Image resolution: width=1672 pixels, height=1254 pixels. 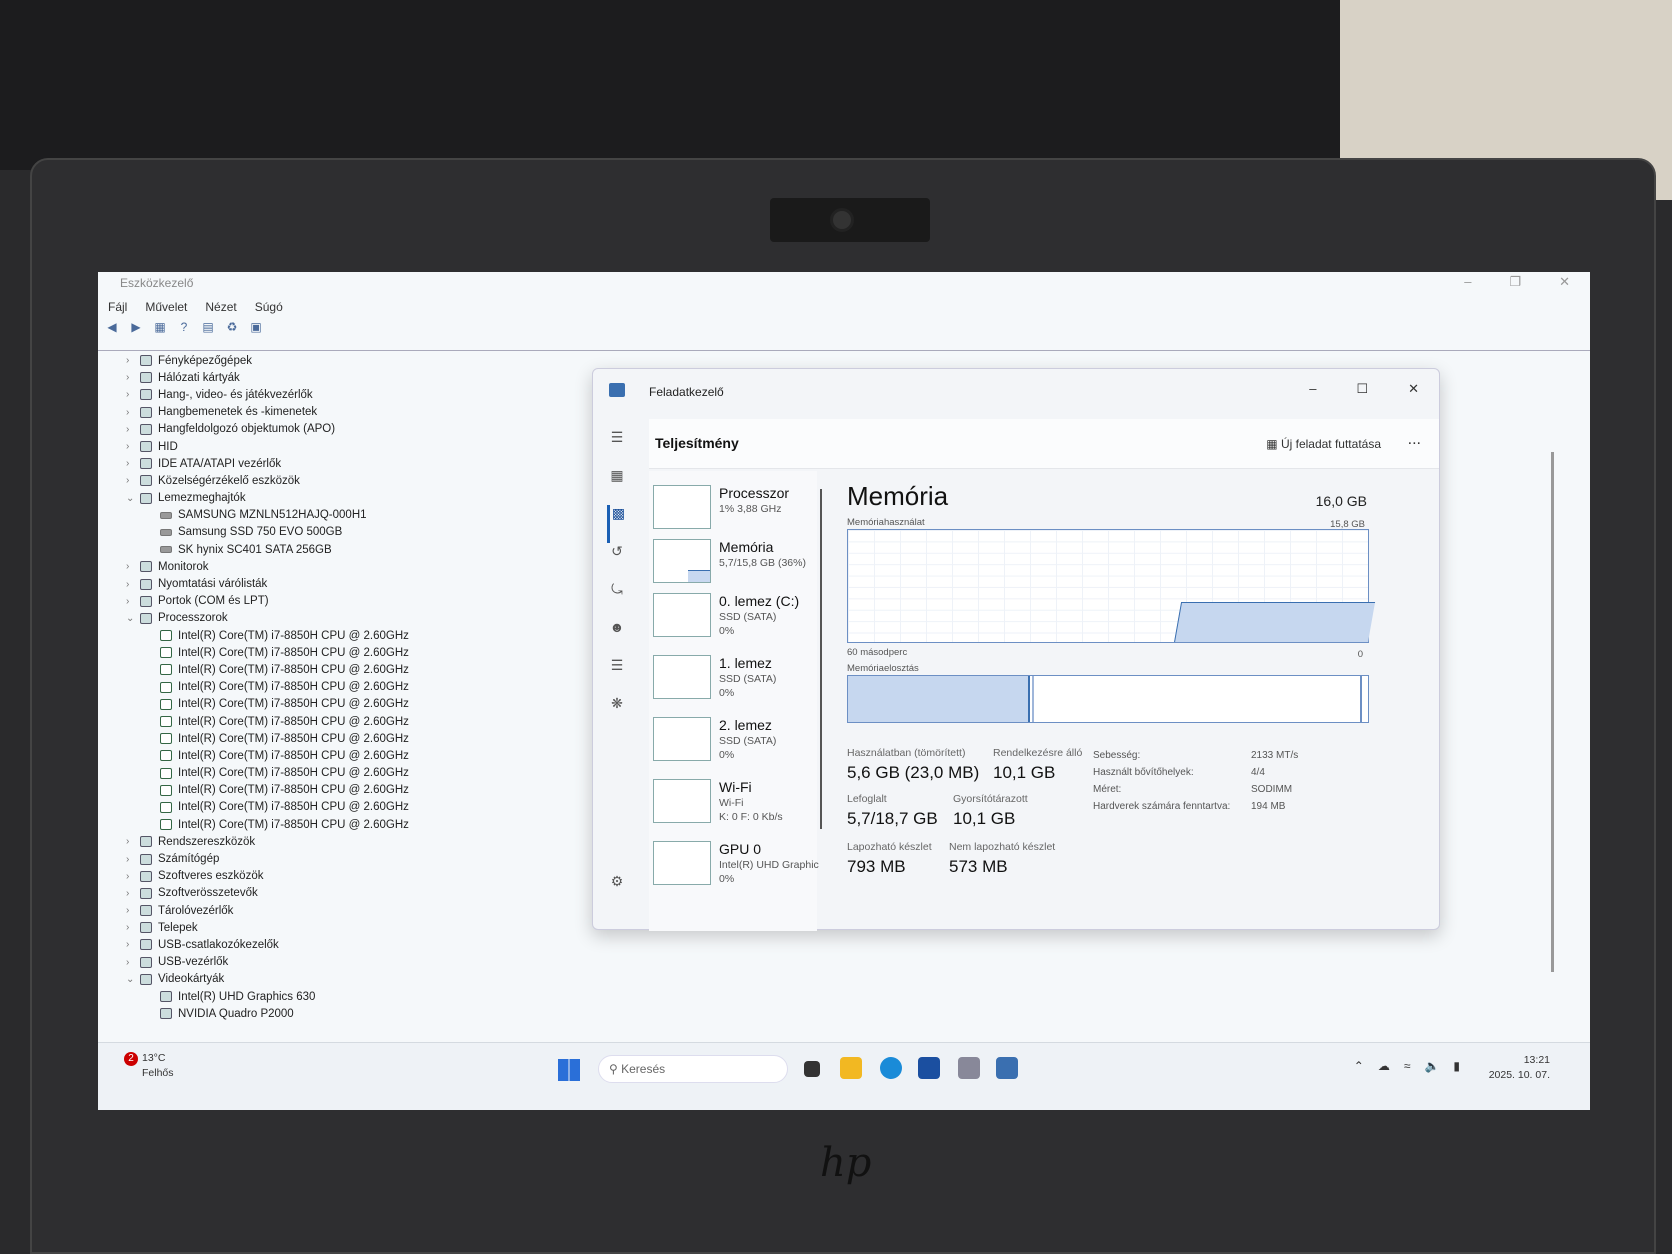 I want to click on properties-icon: ▦, so click(x=160, y=328).